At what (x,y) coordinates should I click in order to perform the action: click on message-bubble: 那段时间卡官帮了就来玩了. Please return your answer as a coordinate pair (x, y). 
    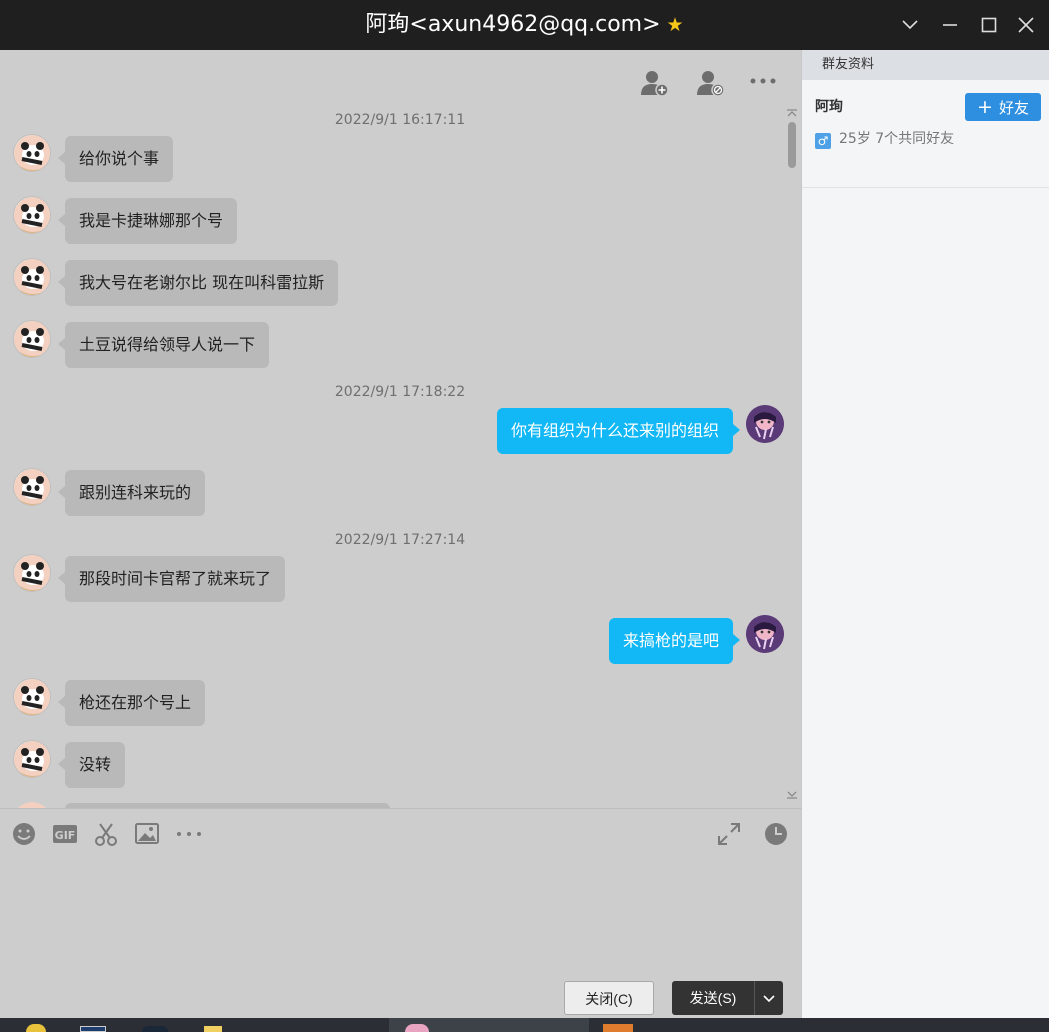
    Looking at the image, I should click on (171, 579).